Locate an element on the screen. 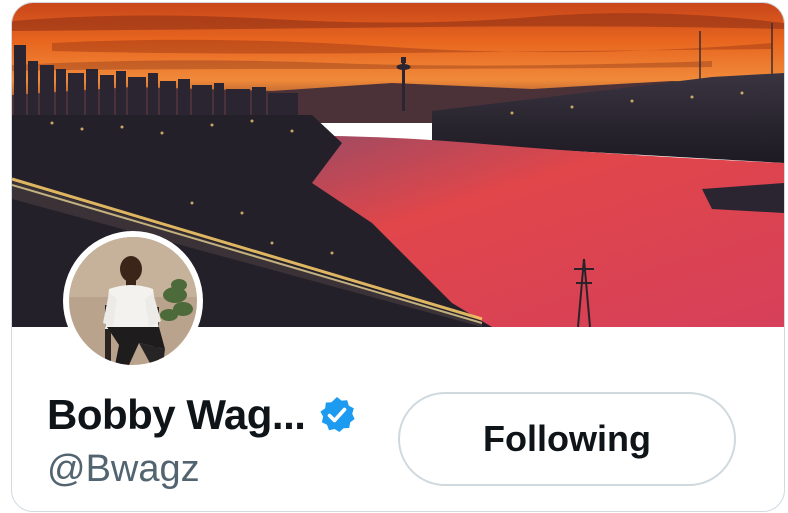 This screenshot has height=513, width=788. following-button-label: Following is located at coordinates (567, 438).